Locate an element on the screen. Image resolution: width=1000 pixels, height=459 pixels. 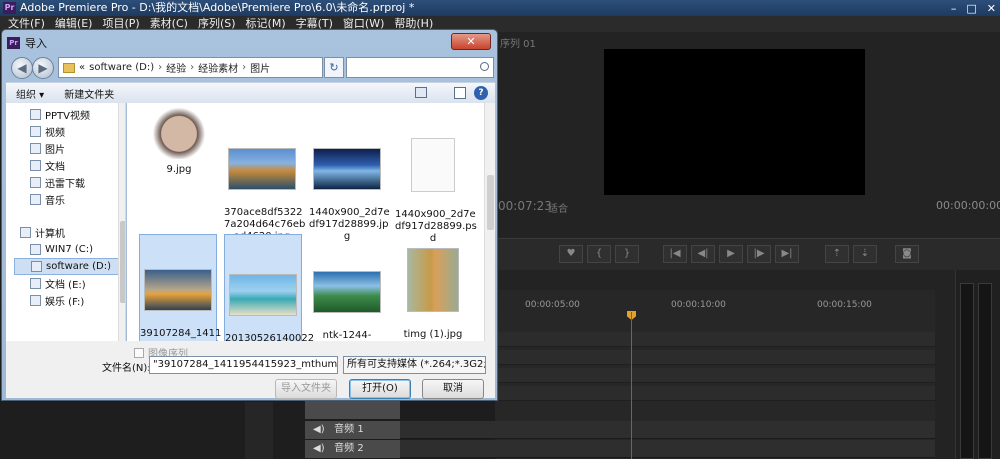
tools-panel is located at coordinates (259, 430).